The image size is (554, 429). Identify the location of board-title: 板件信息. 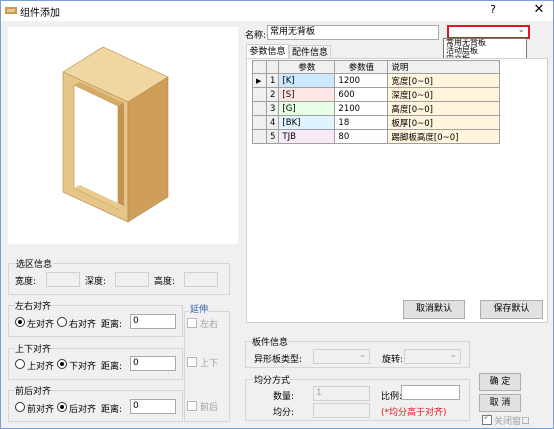
(270, 341).